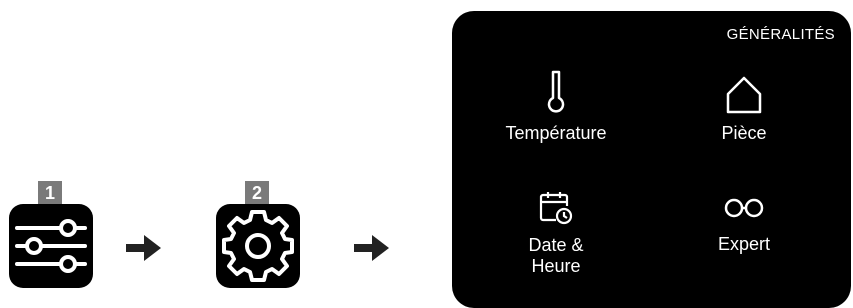 The width and height of the screenshot is (853, 308). I want to click on house-icon, so click(744, 95).